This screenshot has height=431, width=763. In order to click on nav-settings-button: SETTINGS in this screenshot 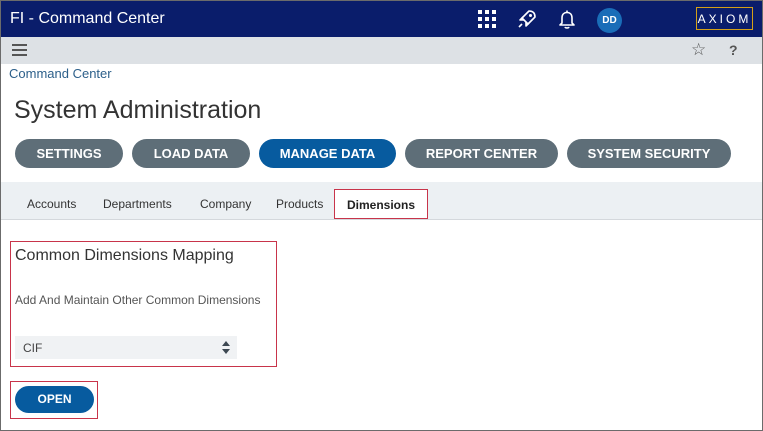, I will do `click(69, 153)`.